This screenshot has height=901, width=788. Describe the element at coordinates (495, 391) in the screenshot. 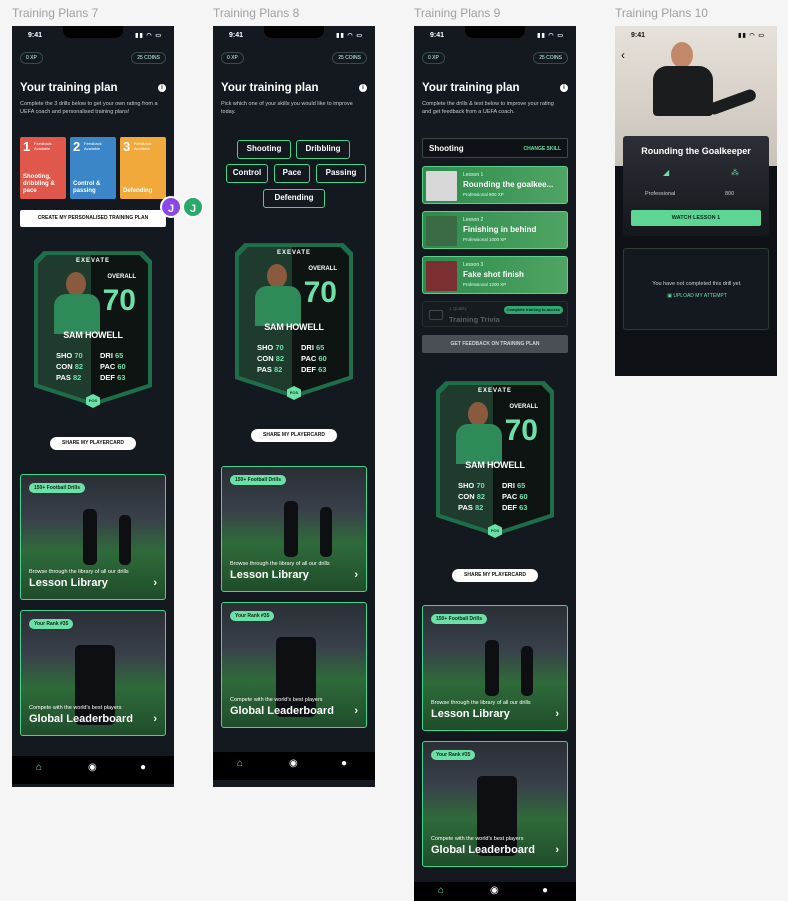

I see `card-brand: EXEVATE` at that location.